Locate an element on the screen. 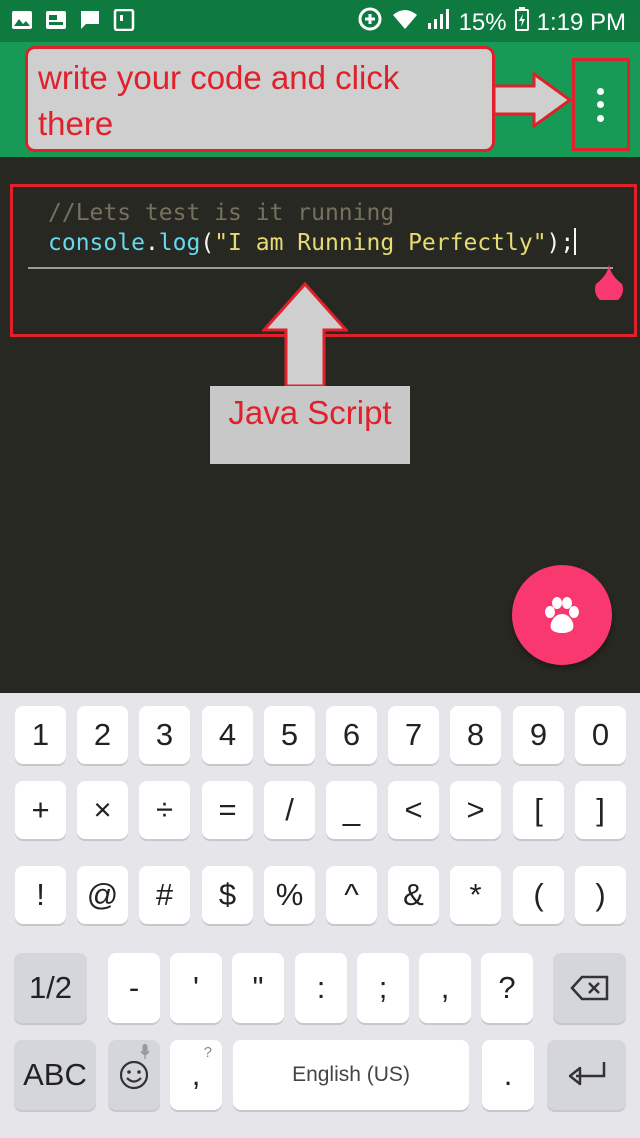 This screenshot has width=640, height=1138. terminal-icon is located at coordinates (124, 20).